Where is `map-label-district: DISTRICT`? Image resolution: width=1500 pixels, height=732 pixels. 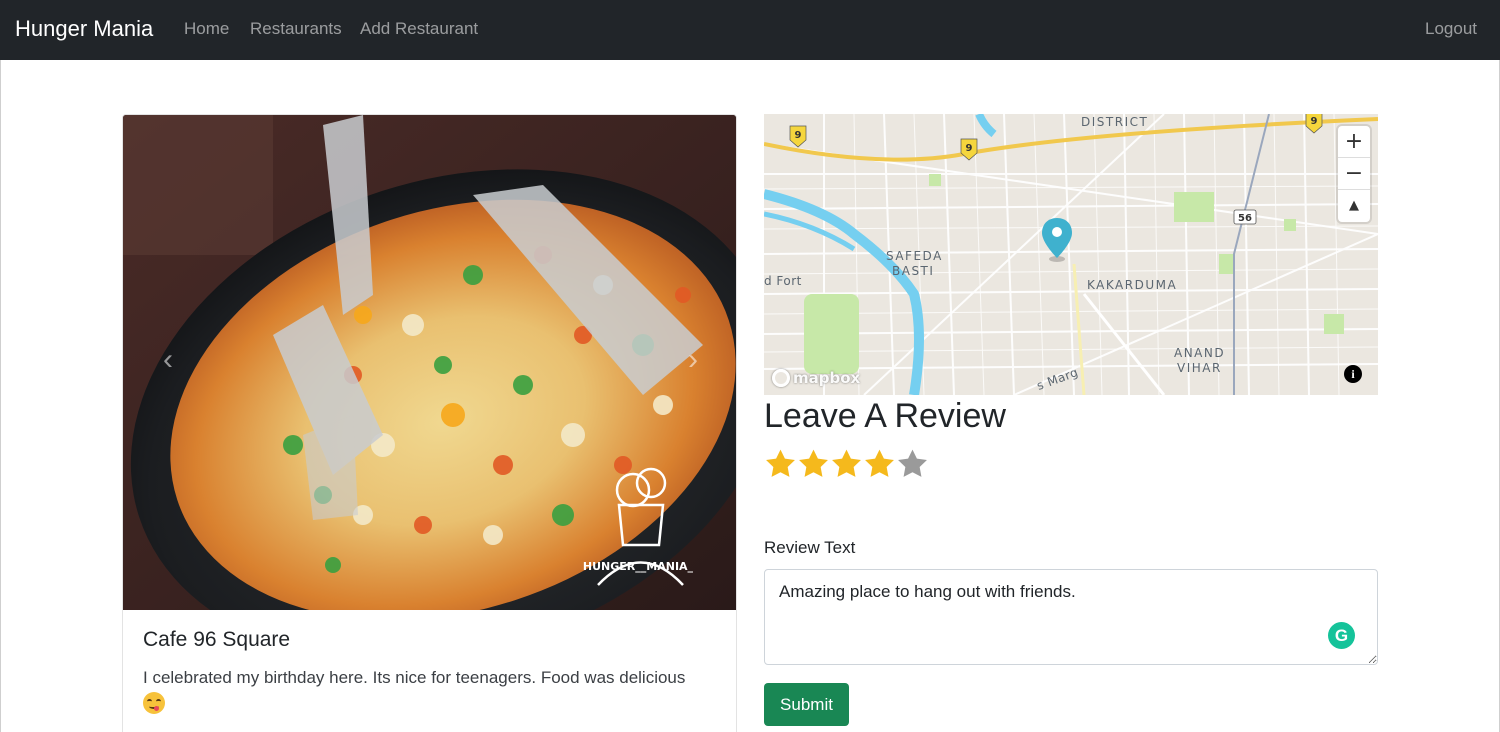 map-label-district: DISTRICT is located at coordinates (1115, 122).